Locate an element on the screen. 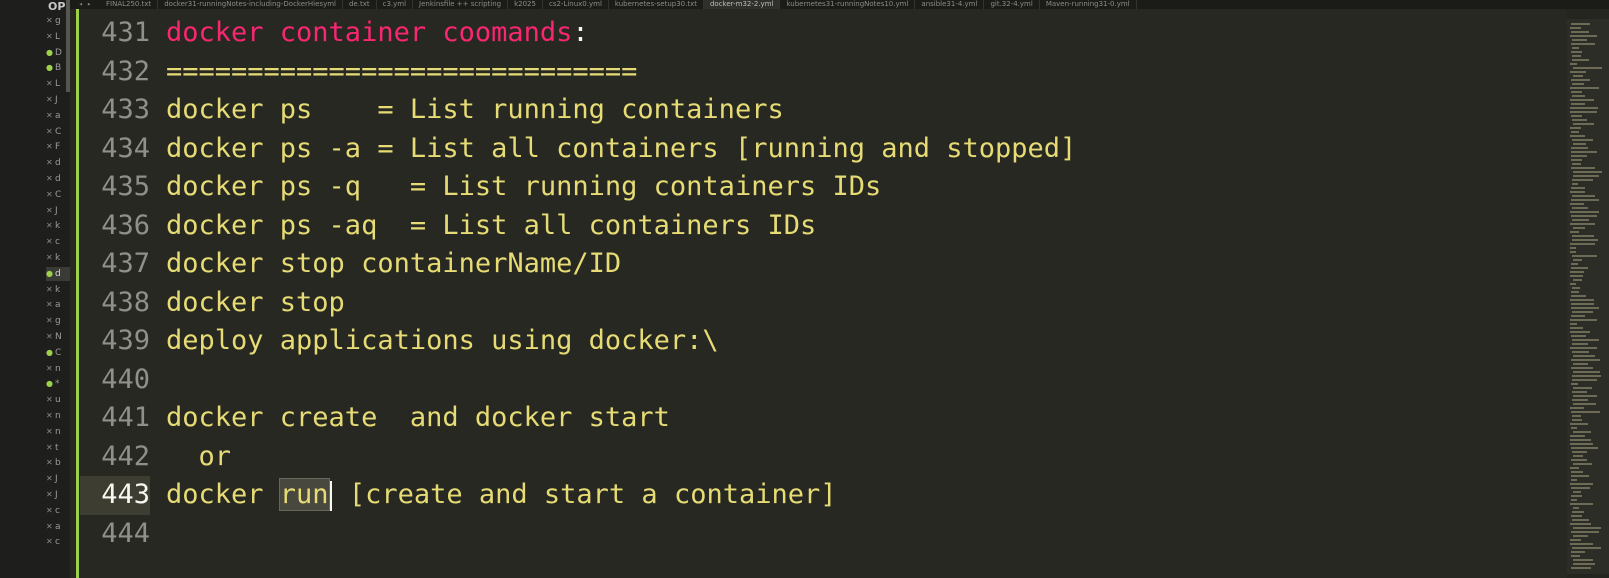 Image resolution: width=1609 pixels, height=578 pixels. sidebar-file-item: ✕ b is located at coordinates (58, 463).